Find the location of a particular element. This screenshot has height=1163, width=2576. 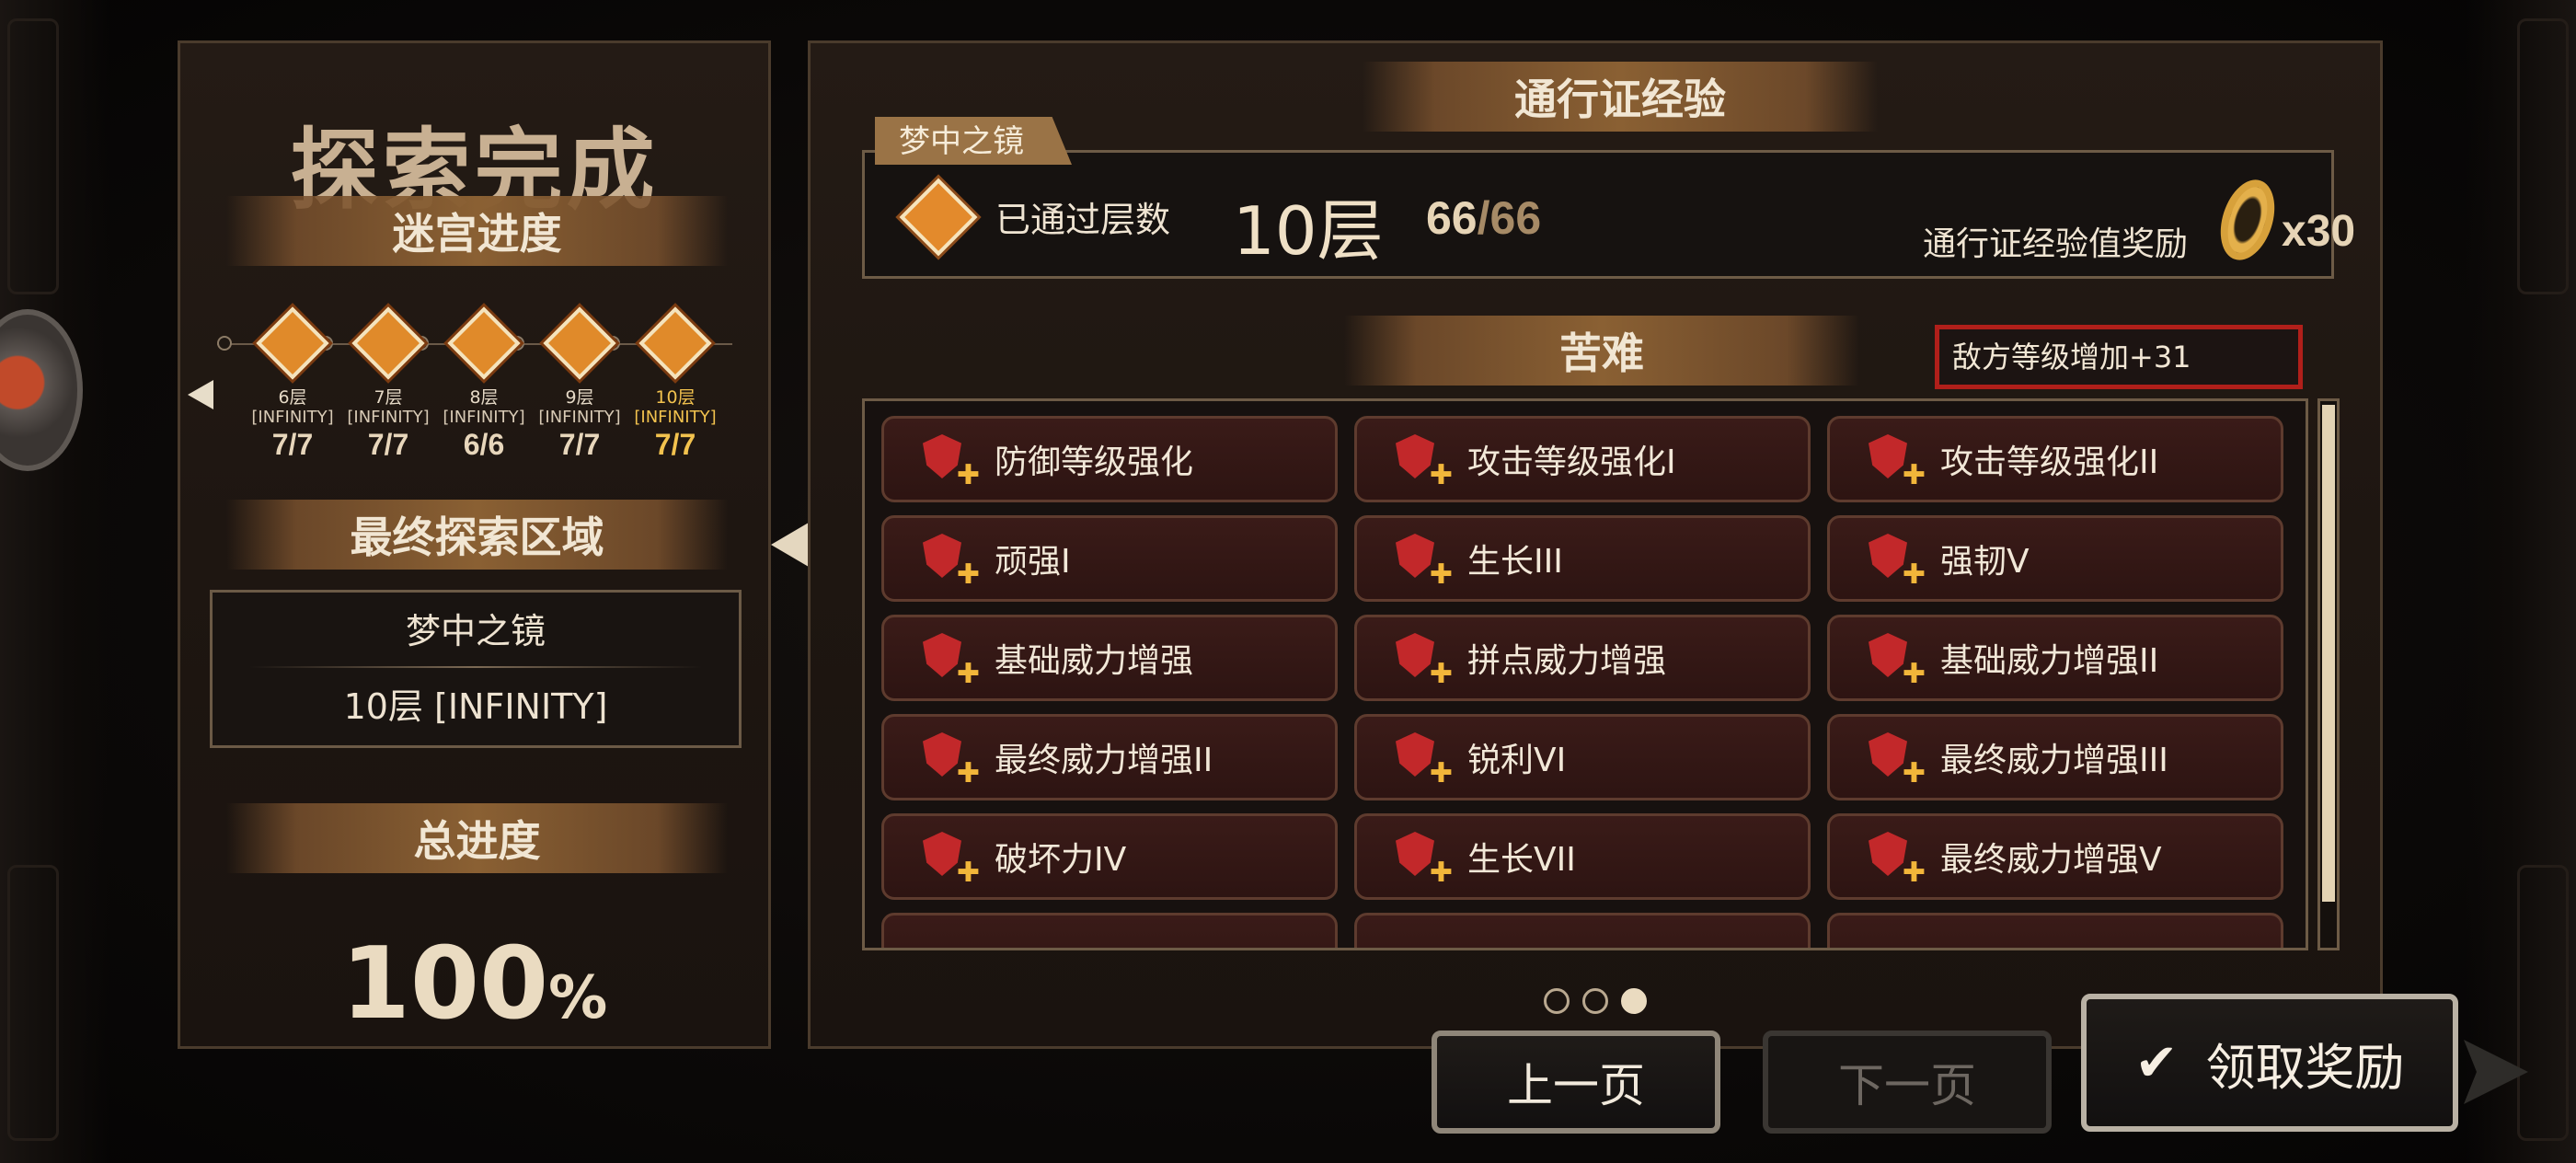

scrollbar-thumb is located at coordinates (2328, 654).